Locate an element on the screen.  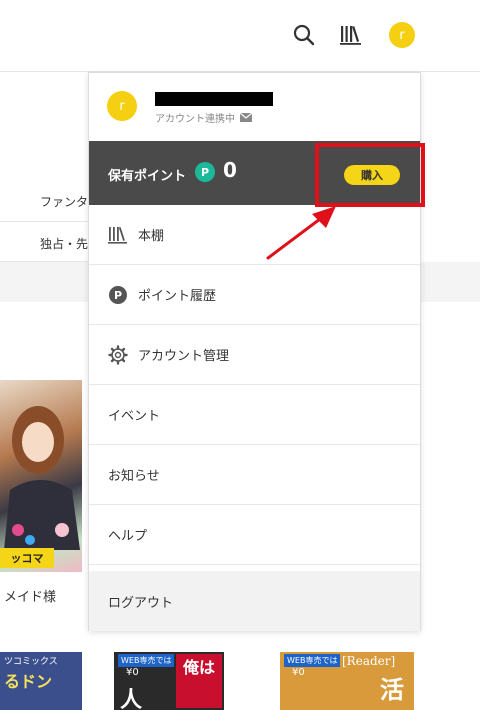
book-cover: ツコミックス るドン is located at coordinates (41, 681).